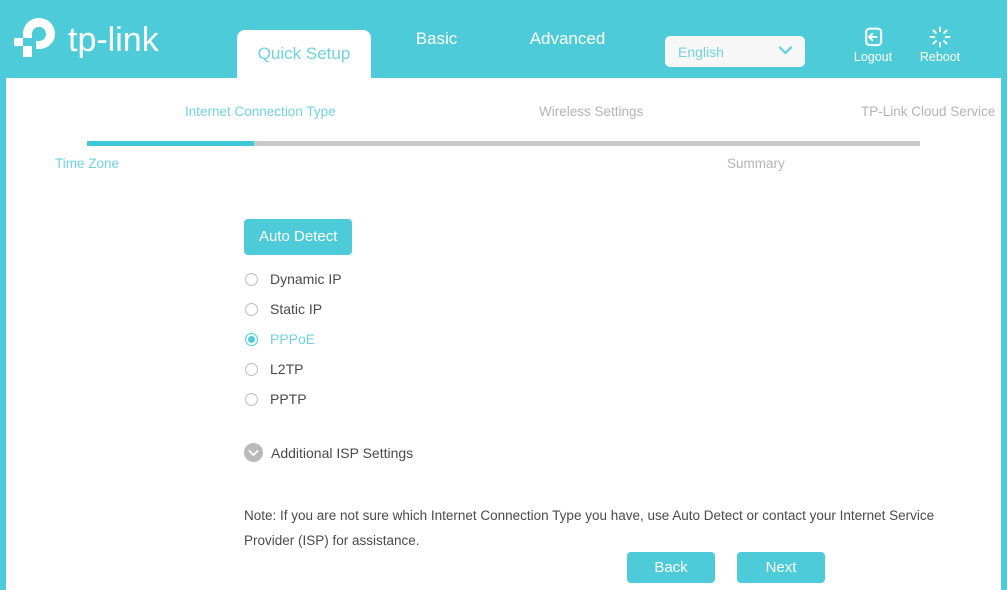  What do you see at coordinates (873, 57) in the screenshot?
I see `logout-label: Logout` at bounding box center [873, 57].